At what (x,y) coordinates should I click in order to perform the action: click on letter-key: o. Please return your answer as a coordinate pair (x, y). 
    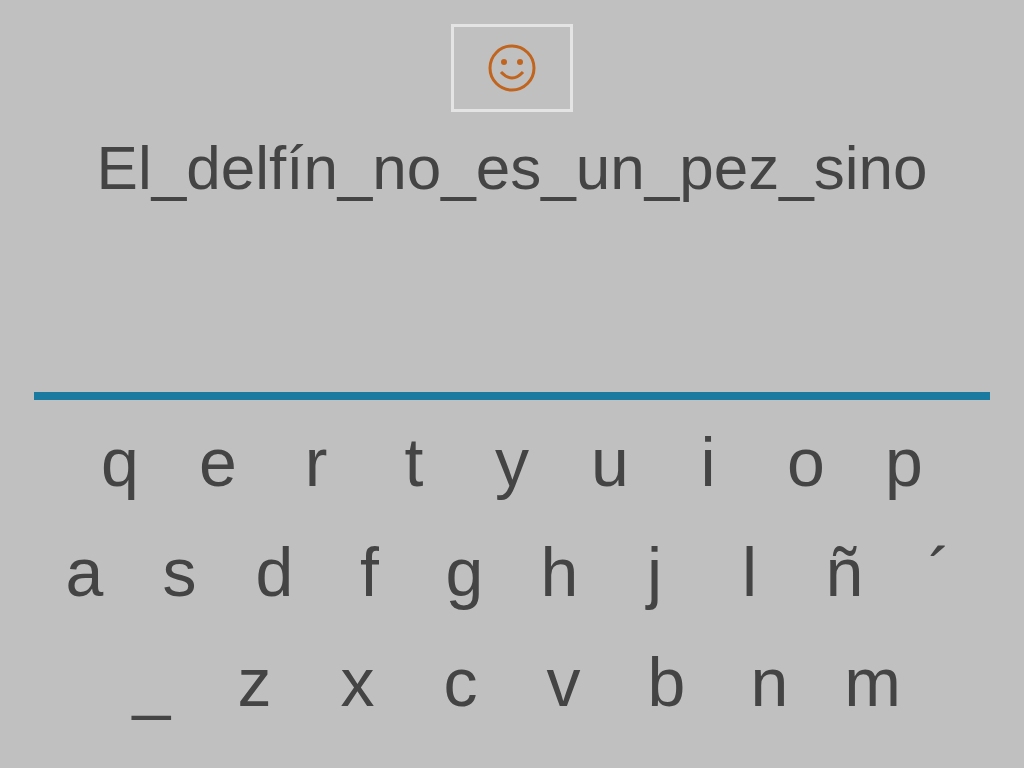
    Looking at the image, I should click on (806, 462).